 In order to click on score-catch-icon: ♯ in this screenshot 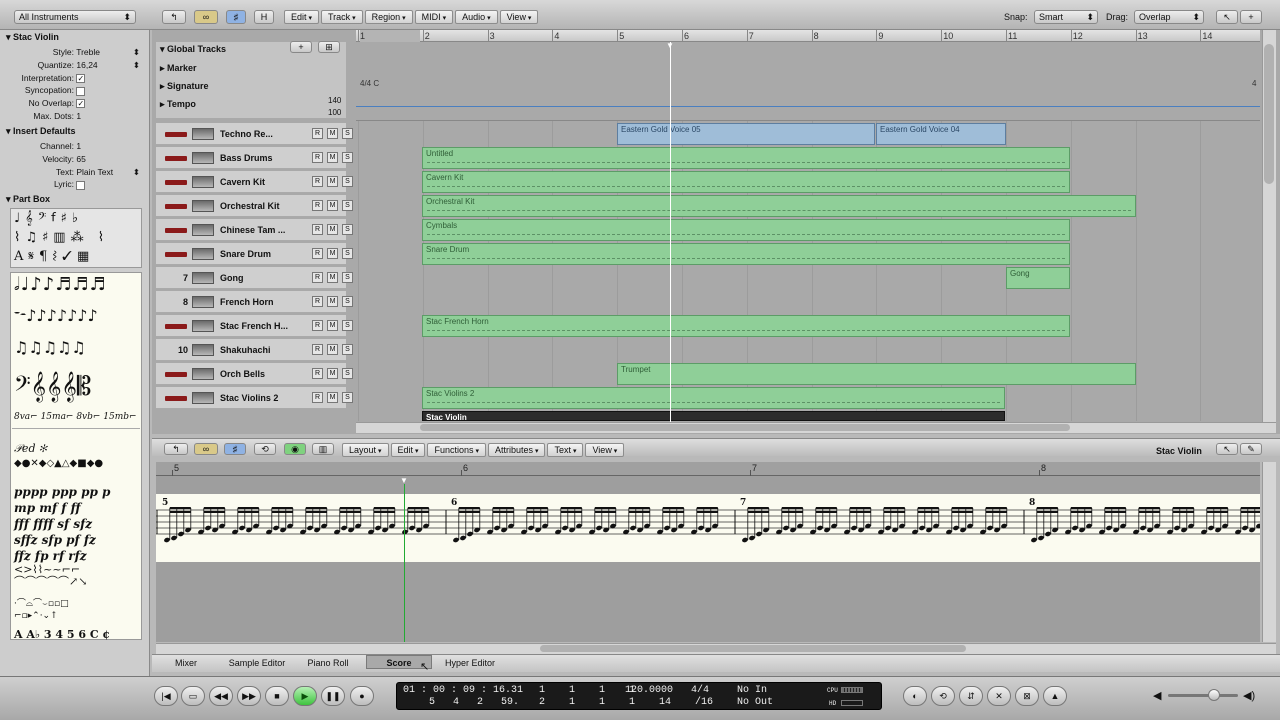, I will do `click(235, 449)`.